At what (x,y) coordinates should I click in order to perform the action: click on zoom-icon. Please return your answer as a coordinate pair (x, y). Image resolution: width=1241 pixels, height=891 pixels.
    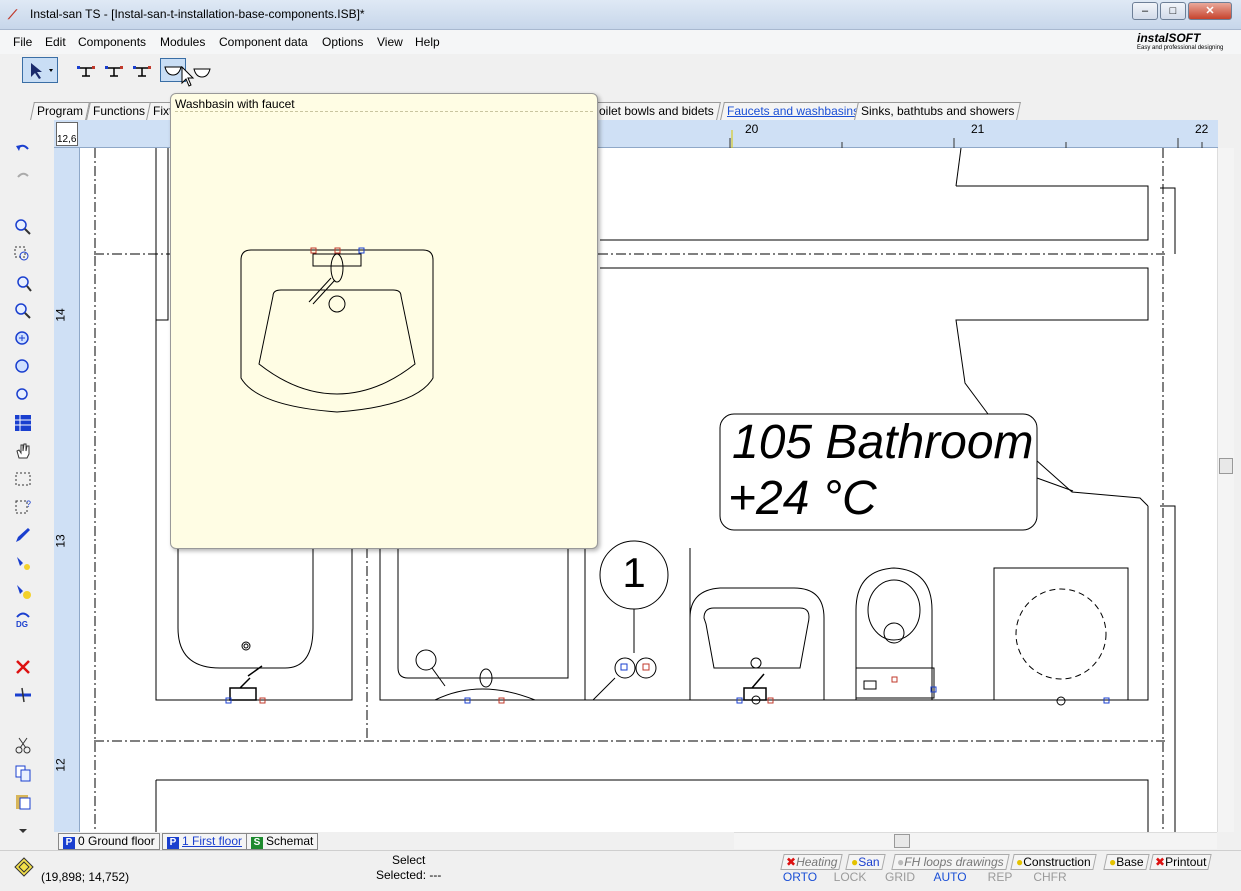
    Looking at the image, I should click on (23, 227).